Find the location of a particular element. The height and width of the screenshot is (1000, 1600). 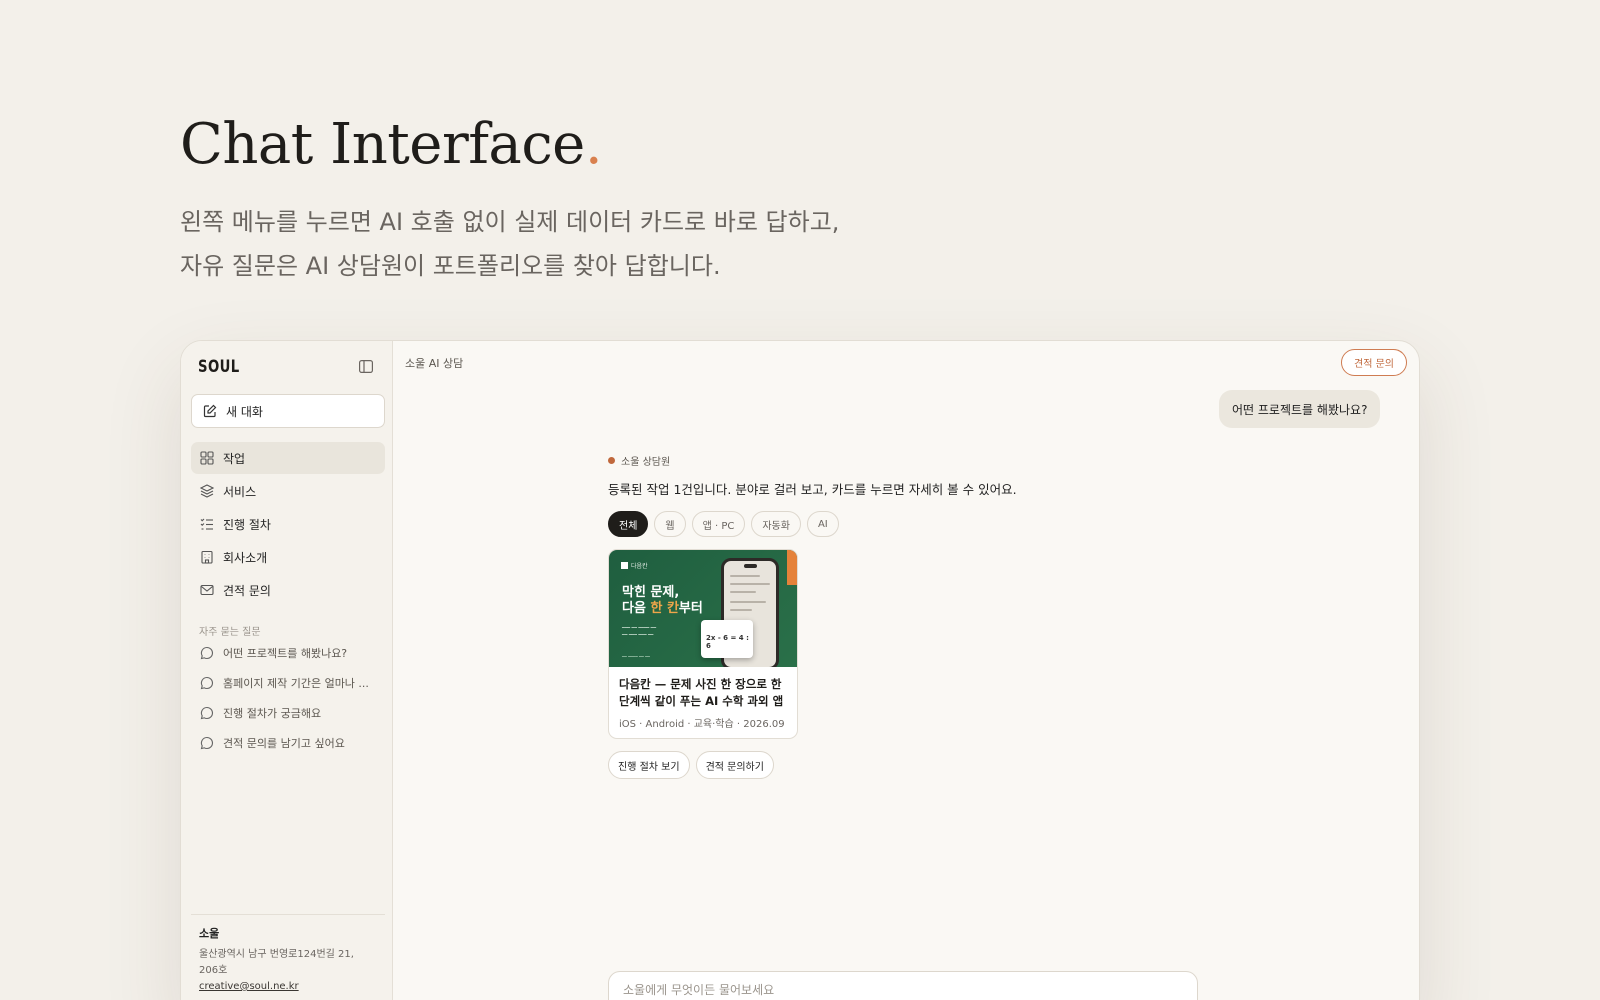

faq-item: 진행 절차가 궁금해요 is located at coordinates (288, 713).